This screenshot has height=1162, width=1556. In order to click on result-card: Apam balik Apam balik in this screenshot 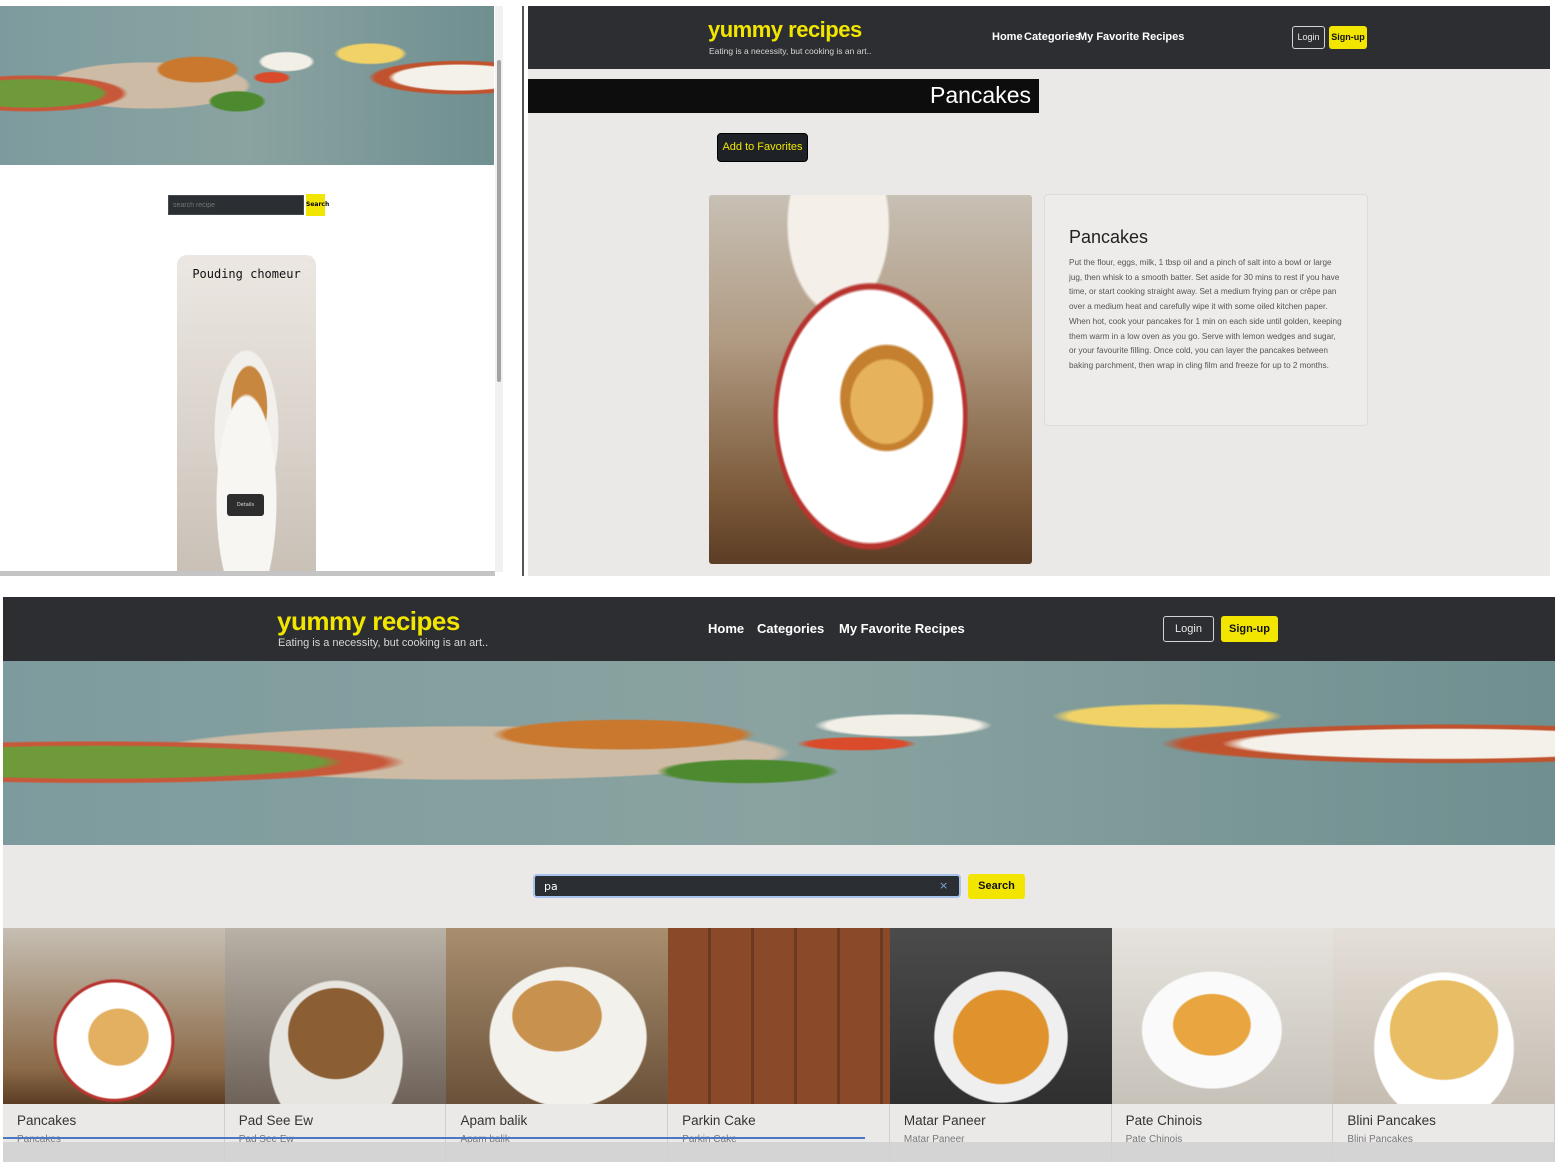, I will do `click(557, 1045)`.